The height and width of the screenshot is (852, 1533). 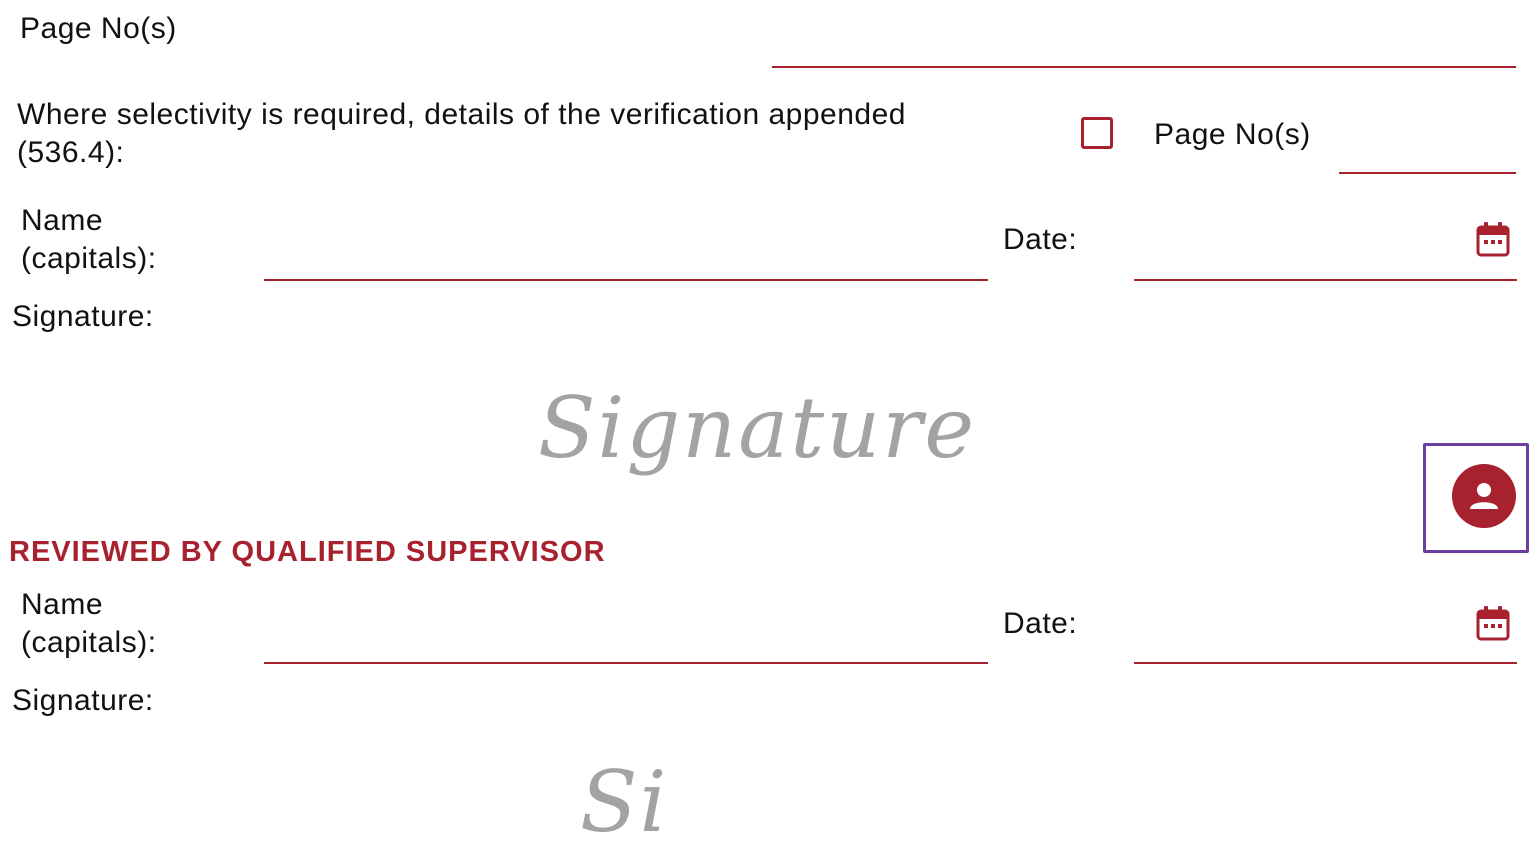 I want to click on reviewer-signature-label: Signature:, so click(x=83, y=700).